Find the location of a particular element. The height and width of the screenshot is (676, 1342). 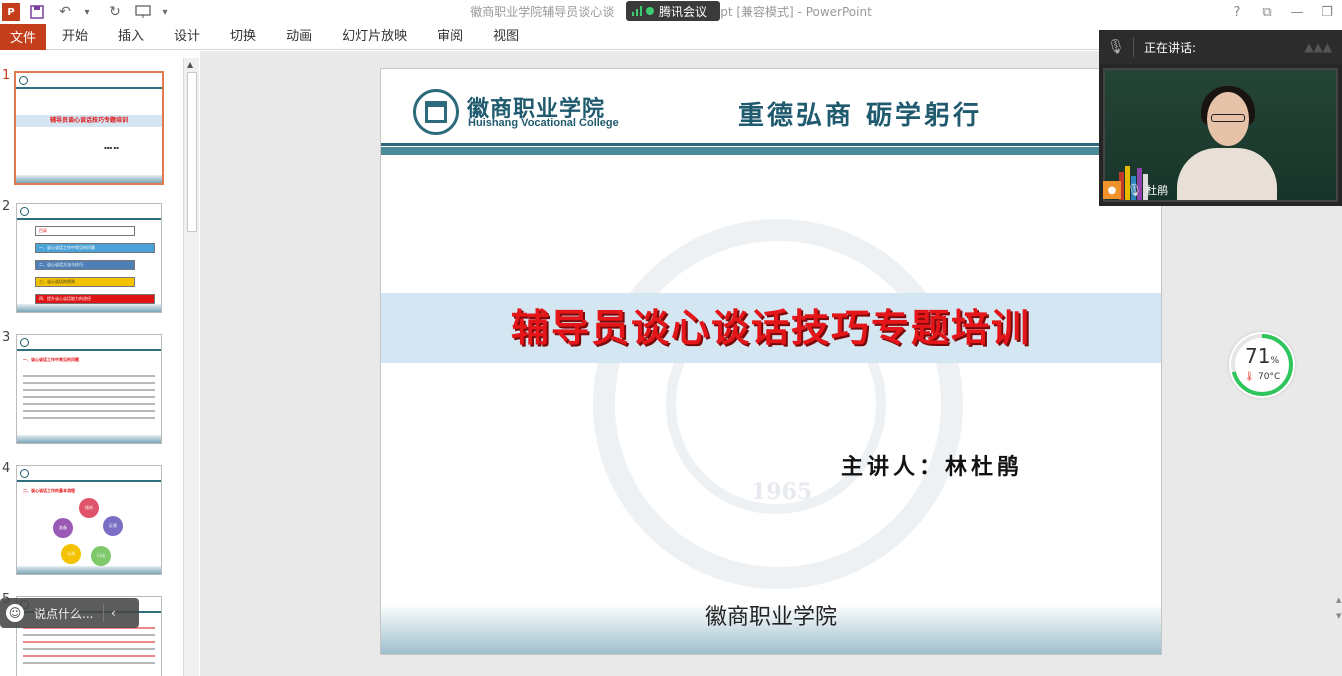

microphone-icon: 🎙 is located at coordinates (1116, 47).